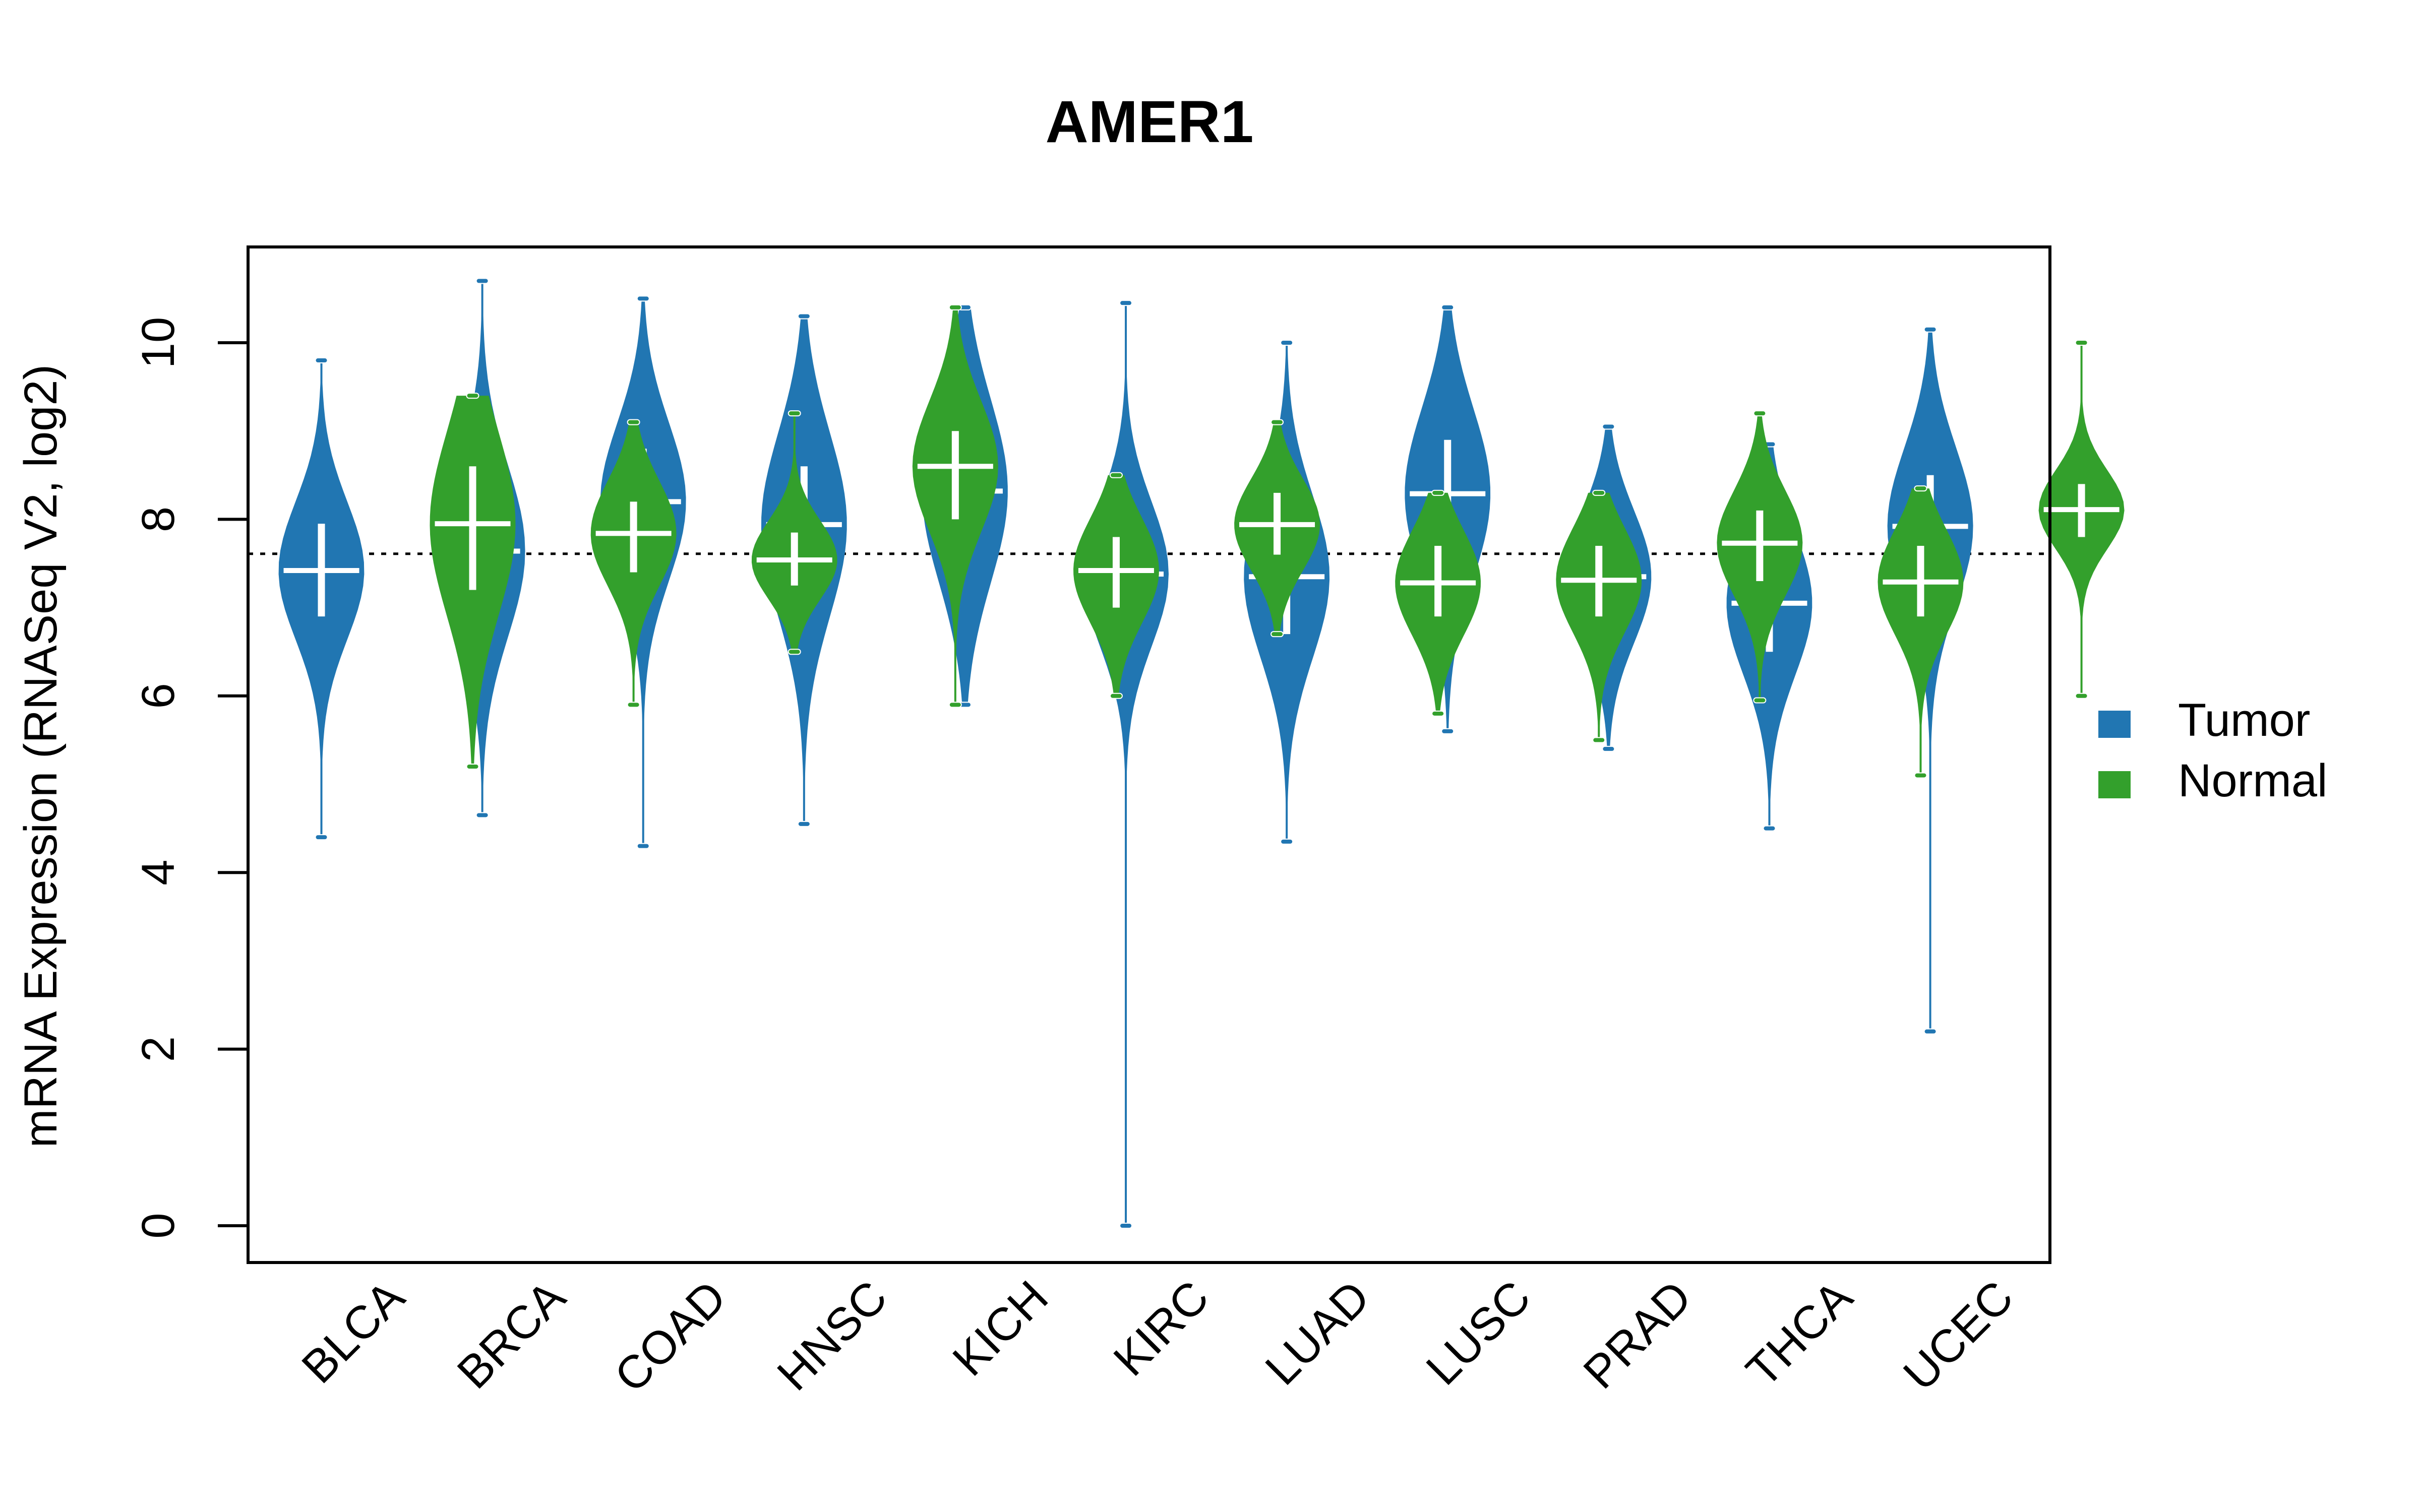  Describe the element at coordinates (158, 696) in the screenshot. I see `y-tick-label: 6` at that location.